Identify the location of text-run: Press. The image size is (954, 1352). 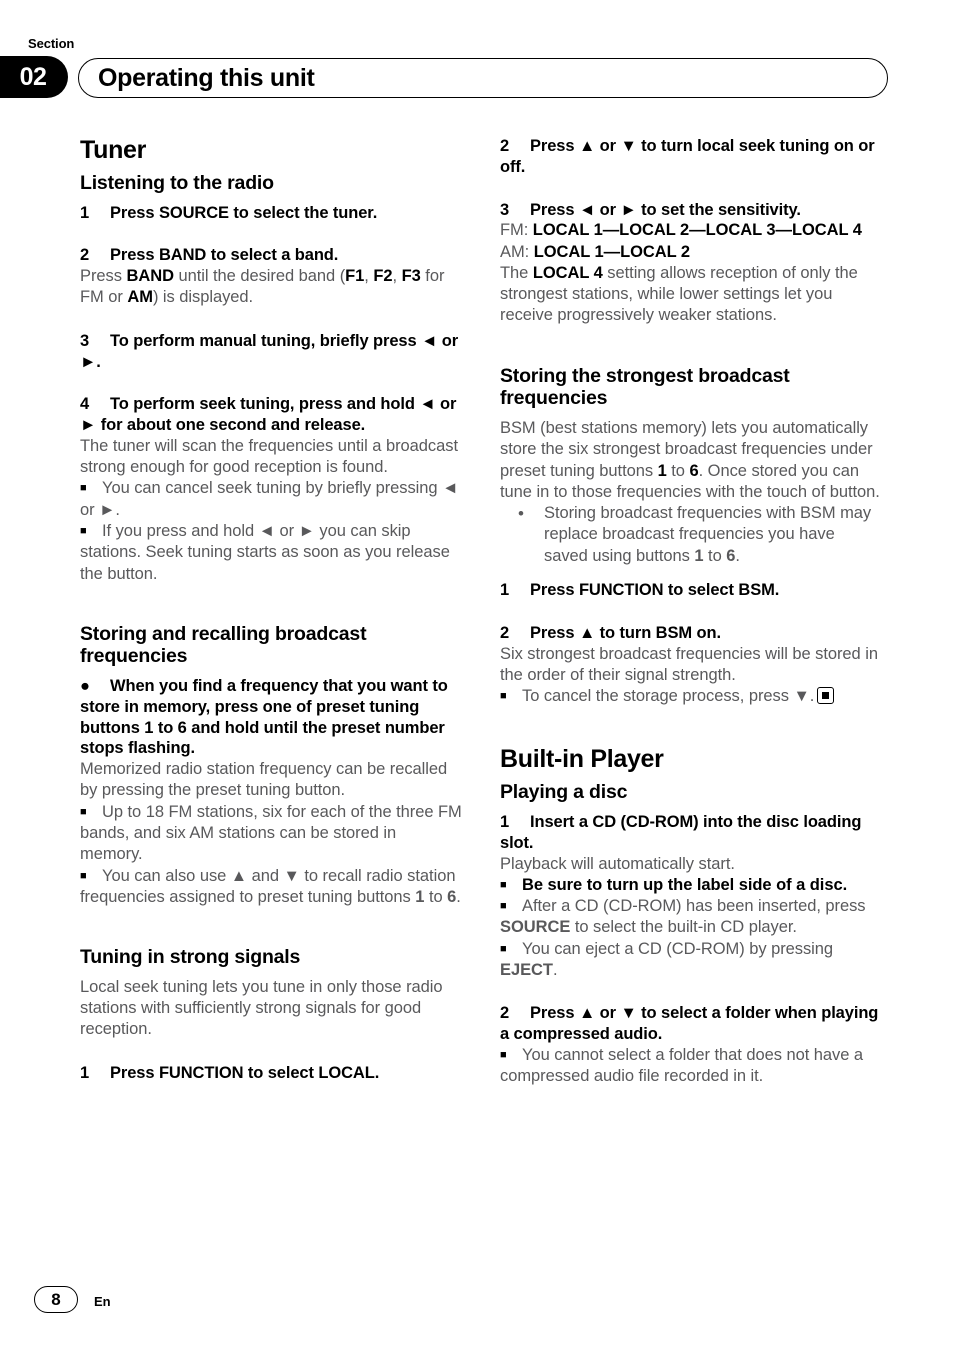
(103, 276).